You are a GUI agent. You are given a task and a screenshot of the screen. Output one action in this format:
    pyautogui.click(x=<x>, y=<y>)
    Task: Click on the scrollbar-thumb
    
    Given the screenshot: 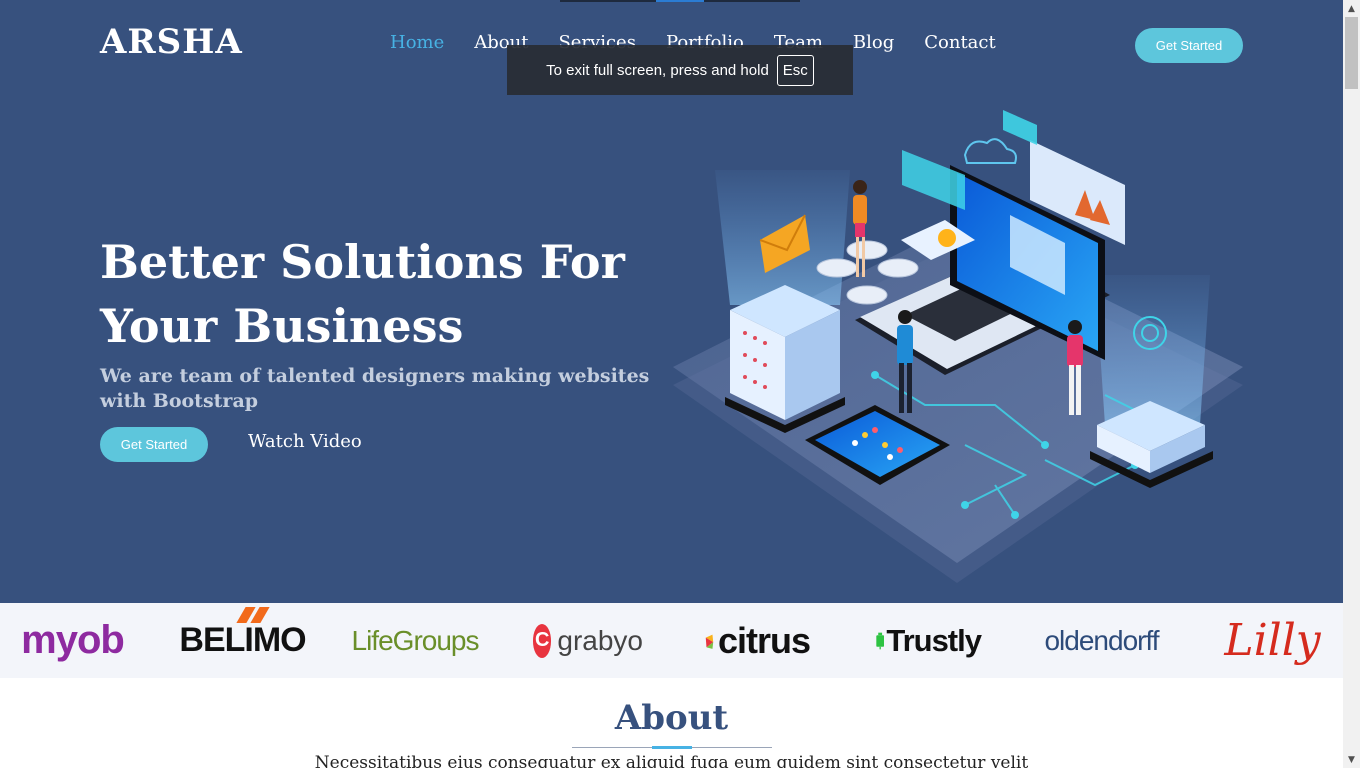 What is the action you would take?
    pyautogui.click(x=1351, y=53)
    